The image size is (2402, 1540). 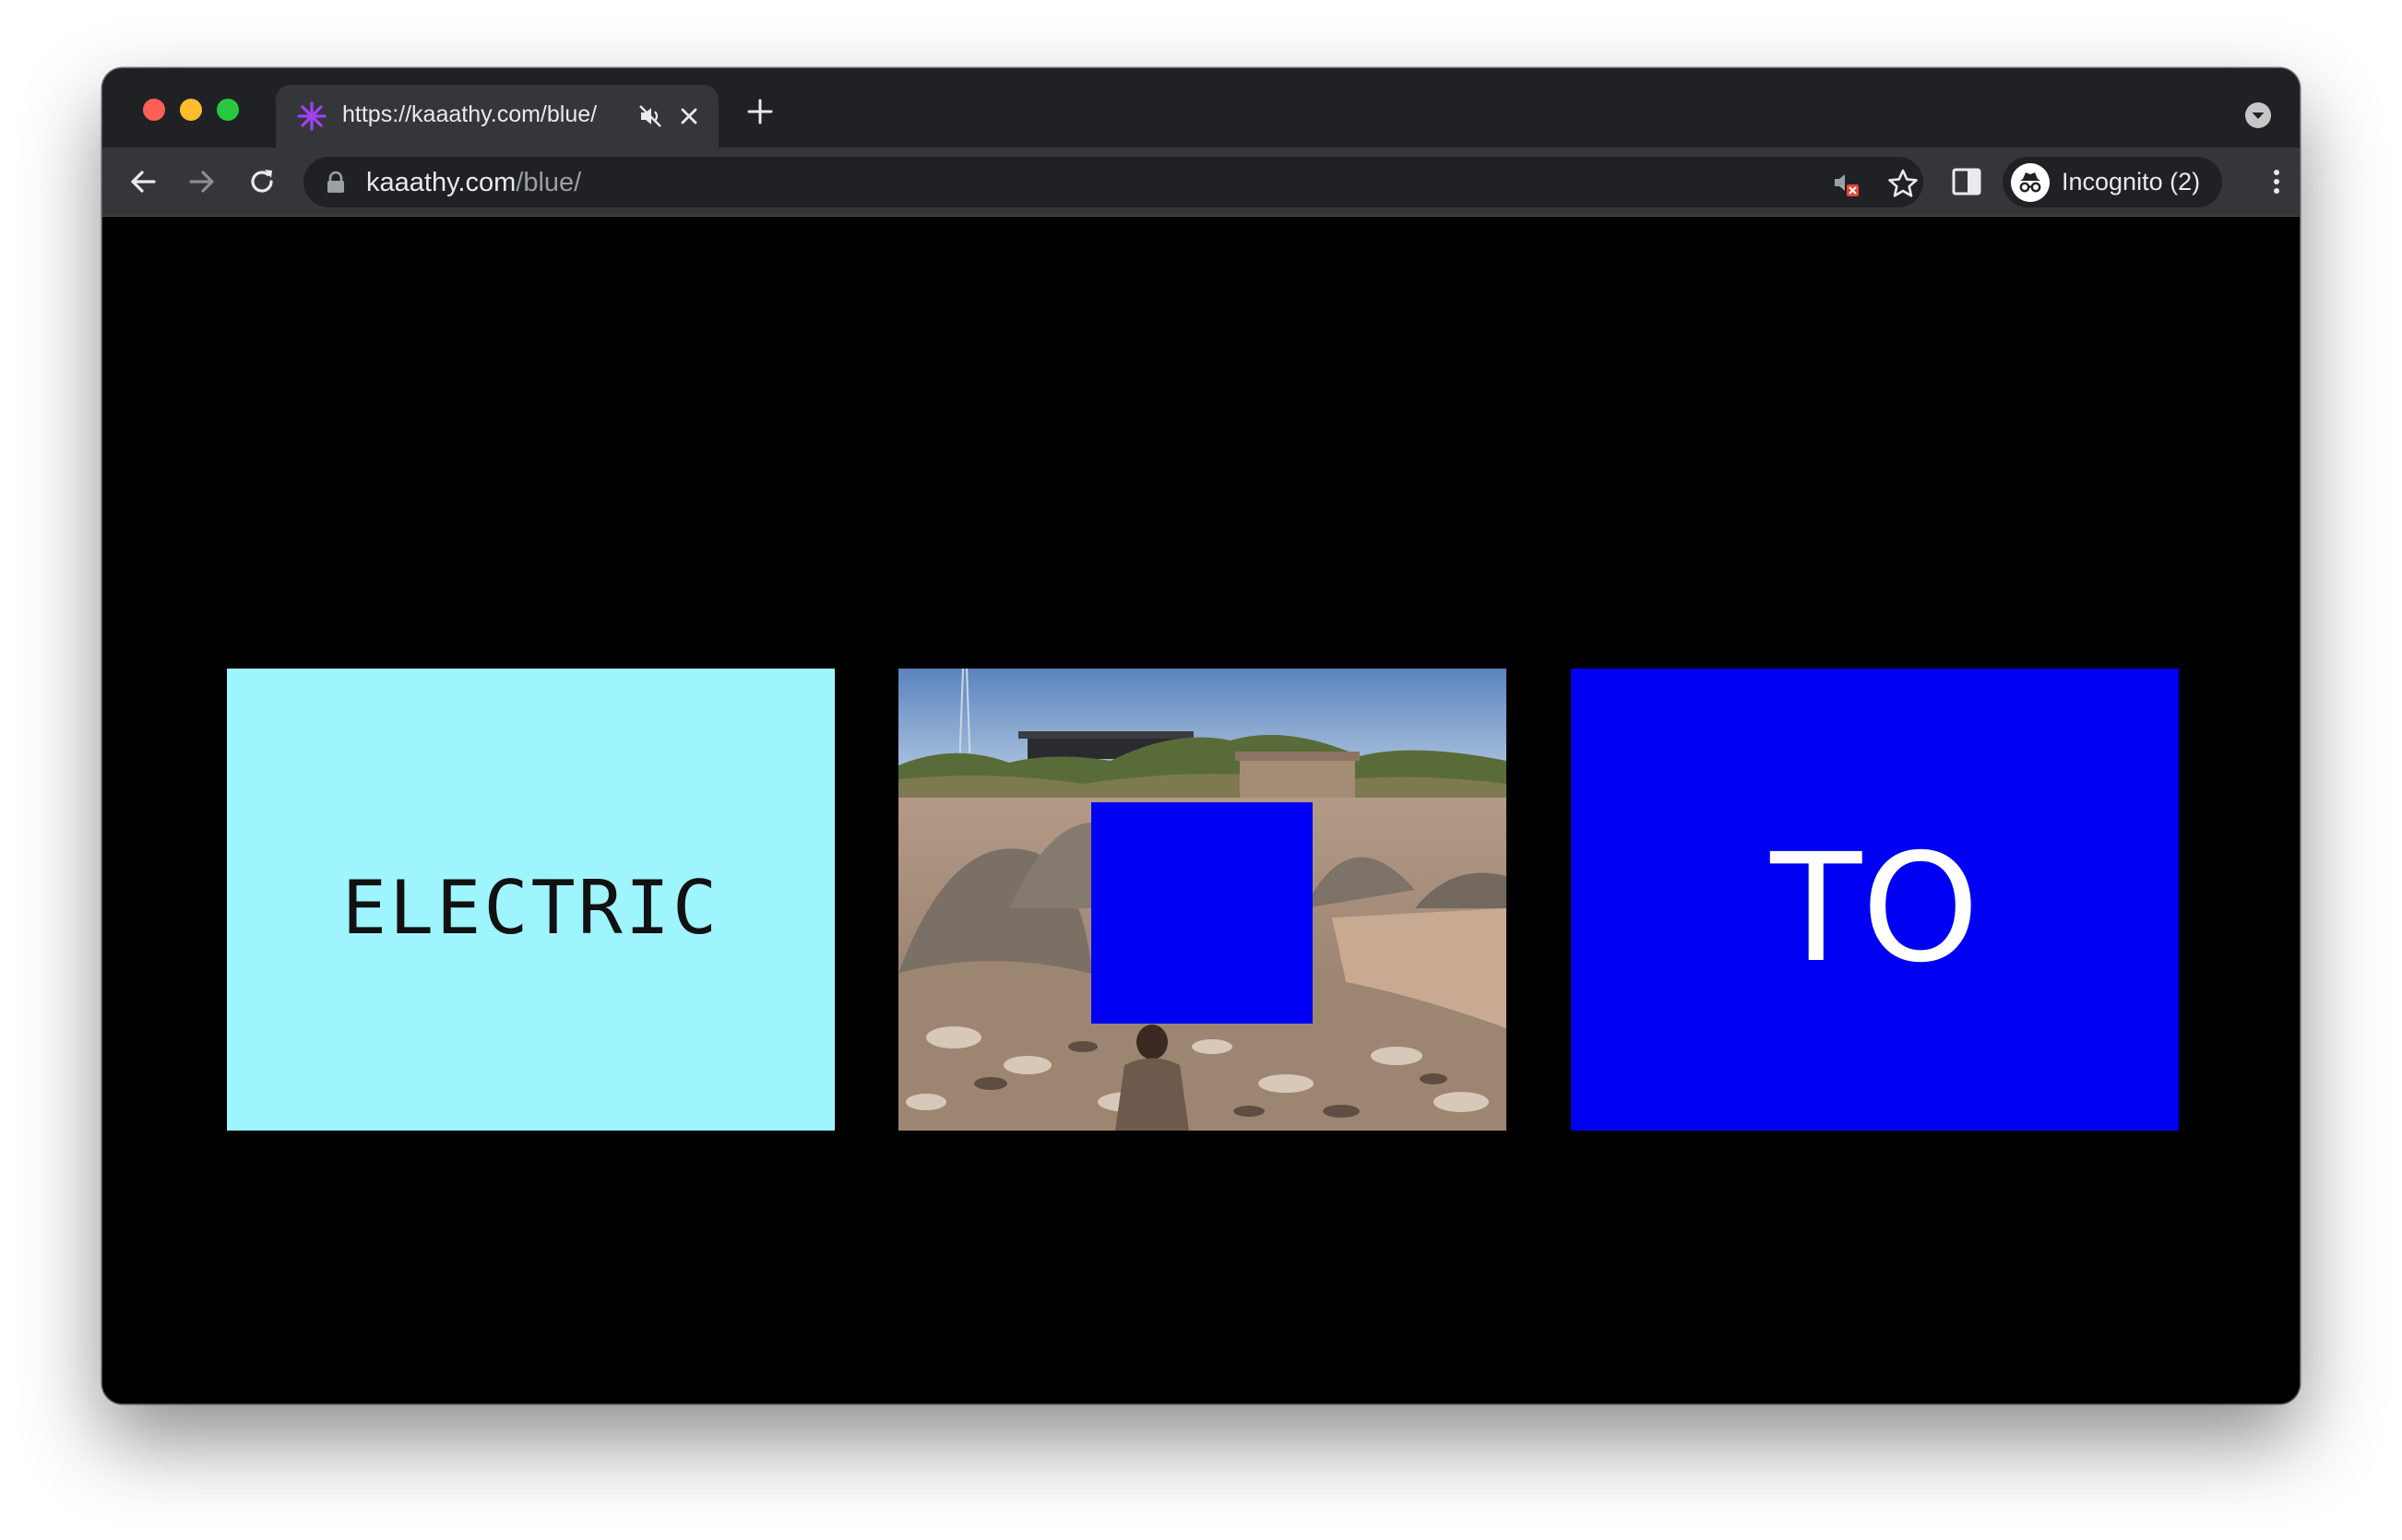 I want to click on close-window-button, so click(x=154, y=110).